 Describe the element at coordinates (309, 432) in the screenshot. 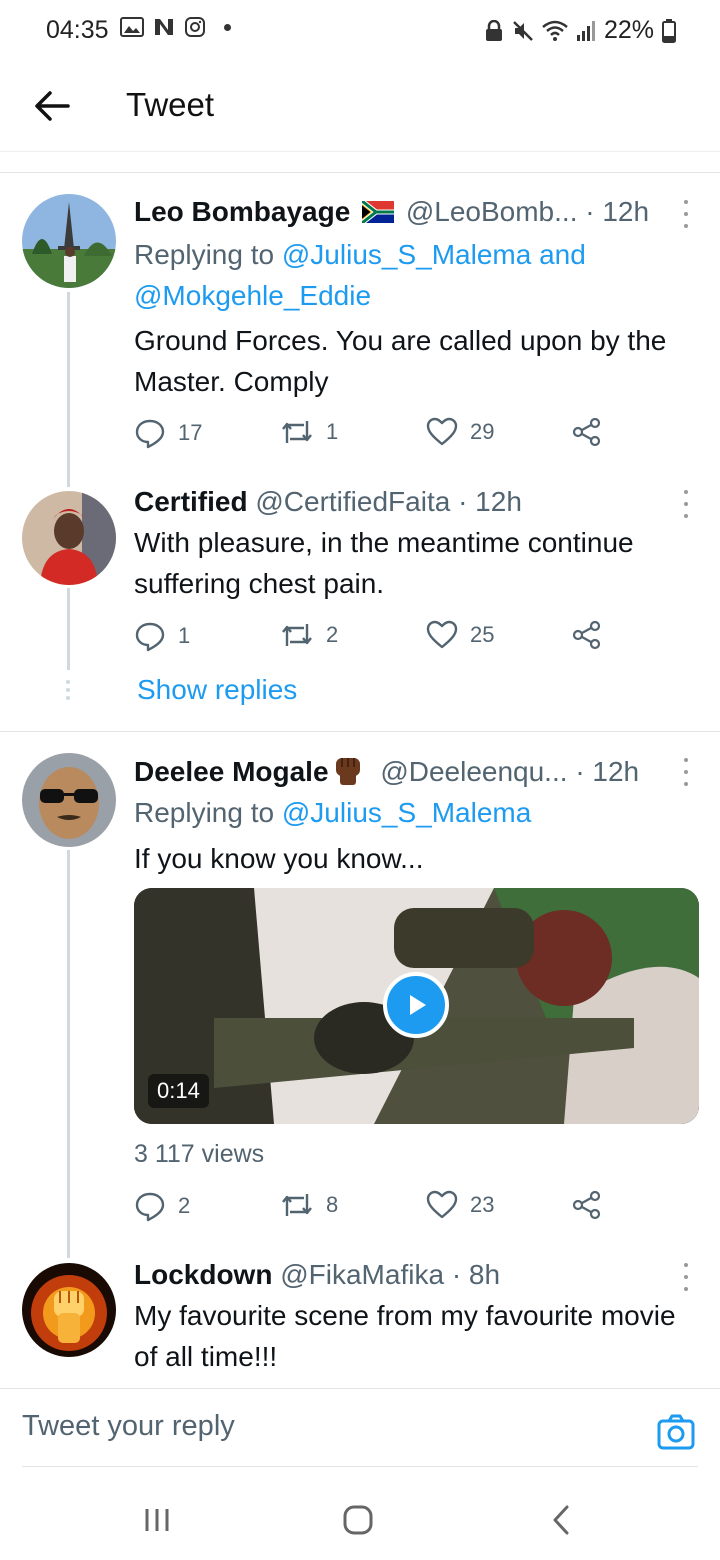

I see `retweet-button: 1` at that location.